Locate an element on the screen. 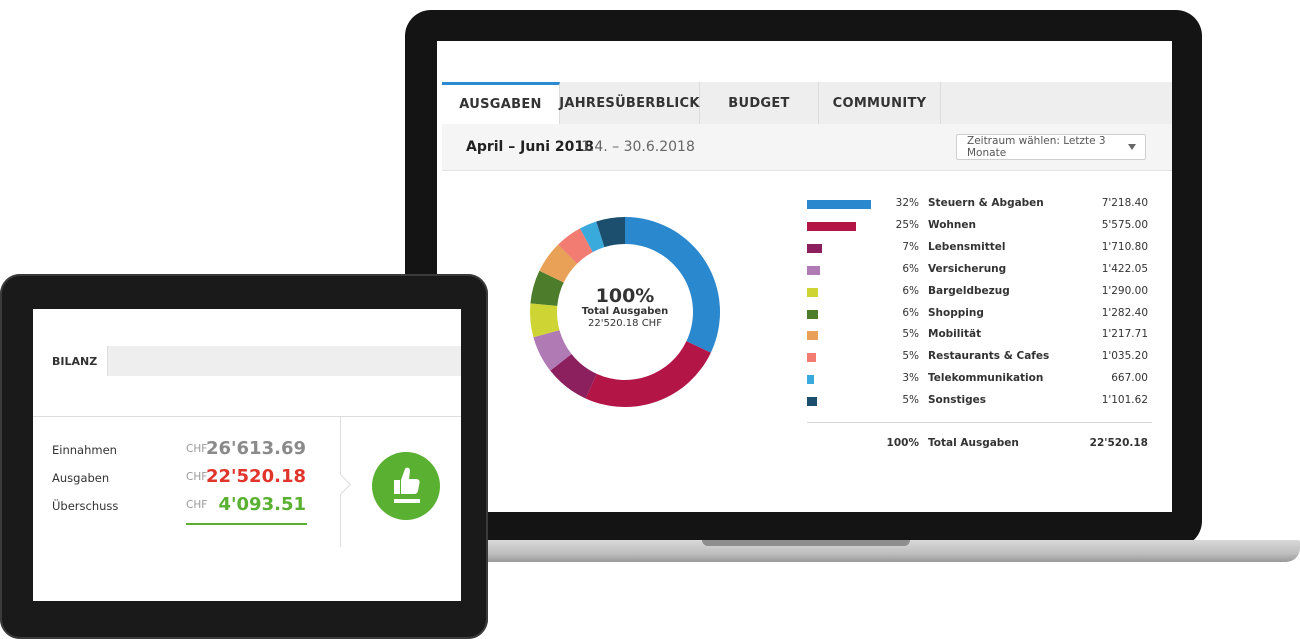 Image resolution: width=1300 pixels, height=639 pixels. caret-down-icon is located at coordinates (1132, 147).